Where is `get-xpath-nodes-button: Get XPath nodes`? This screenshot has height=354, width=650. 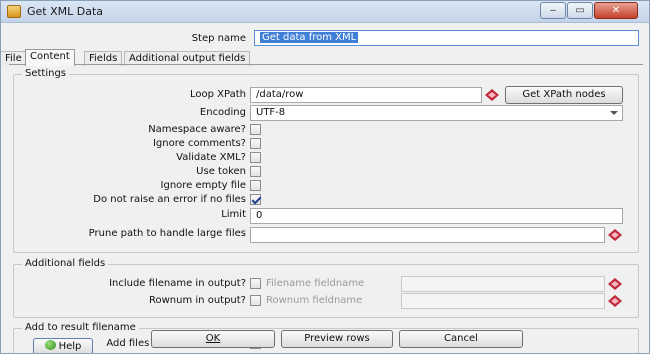 get-xpath-nodes-button: Get XPath nodes is located at coordinates (564, 95).